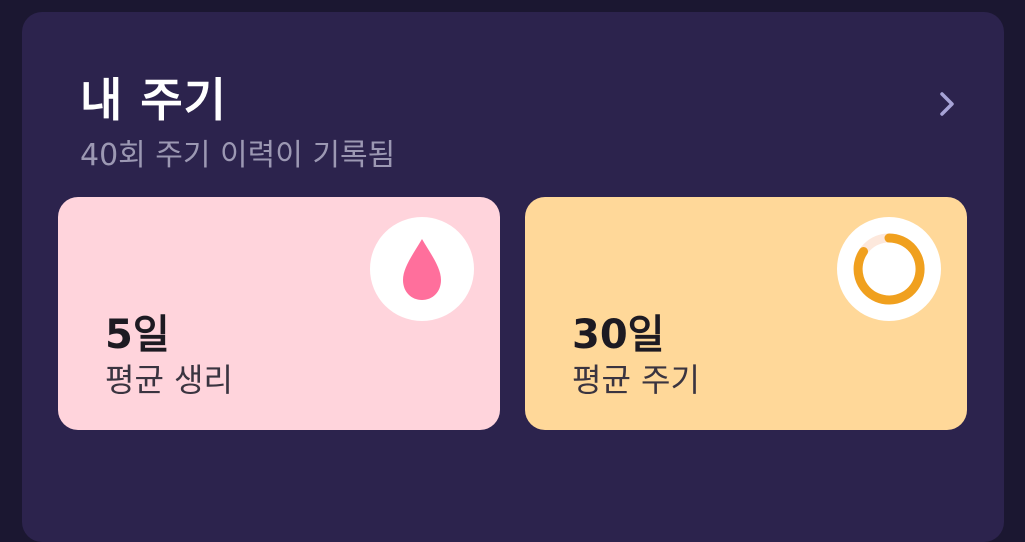 The height and width of the screenshot is (542, 1025). What do you see at coordinates (153, 100) in the screenshot?
I see `section-title: 내 주기` at bounding box center [153, 100].